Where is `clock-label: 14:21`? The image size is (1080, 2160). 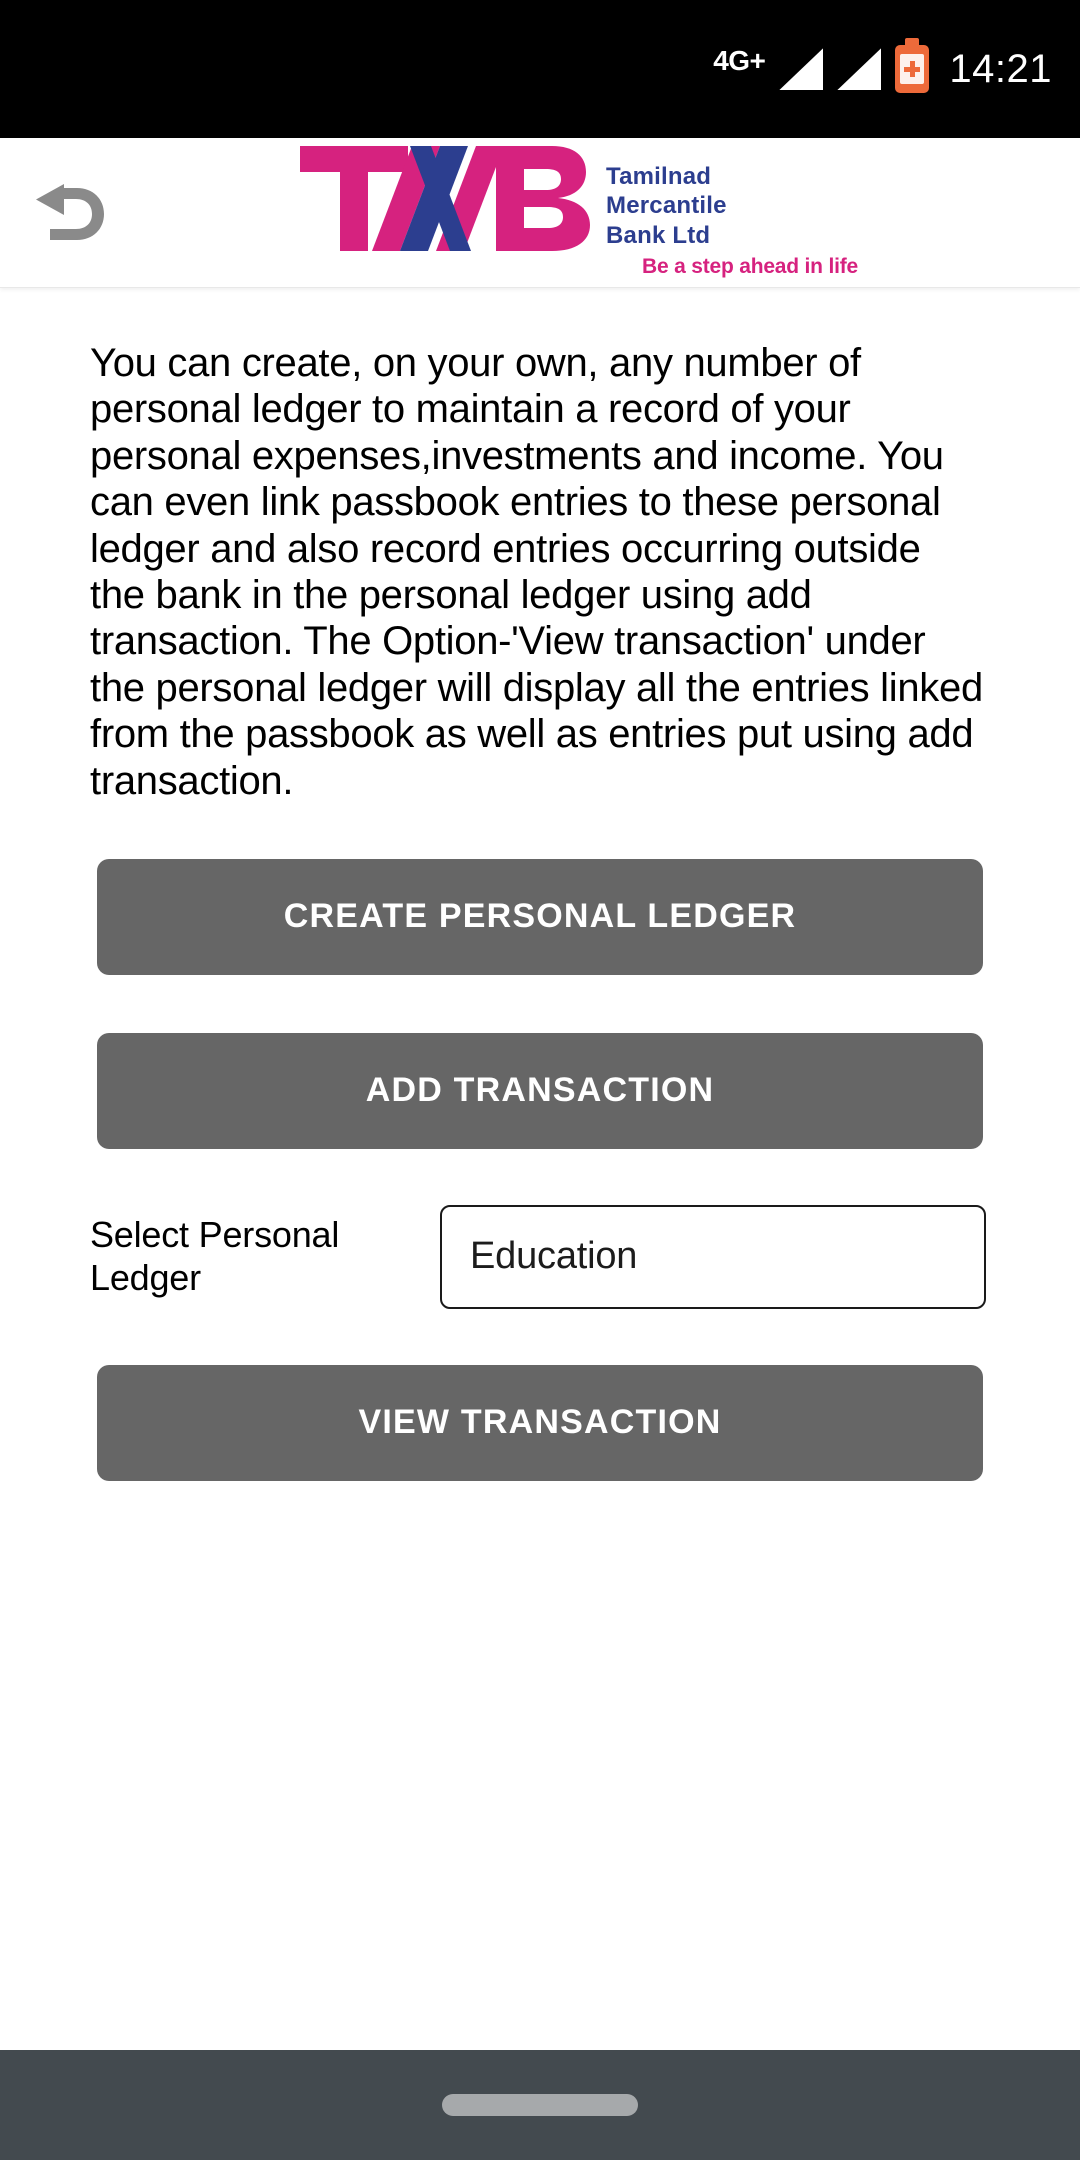 clock-label: 14:21 is located at coordinates (1000, 68).